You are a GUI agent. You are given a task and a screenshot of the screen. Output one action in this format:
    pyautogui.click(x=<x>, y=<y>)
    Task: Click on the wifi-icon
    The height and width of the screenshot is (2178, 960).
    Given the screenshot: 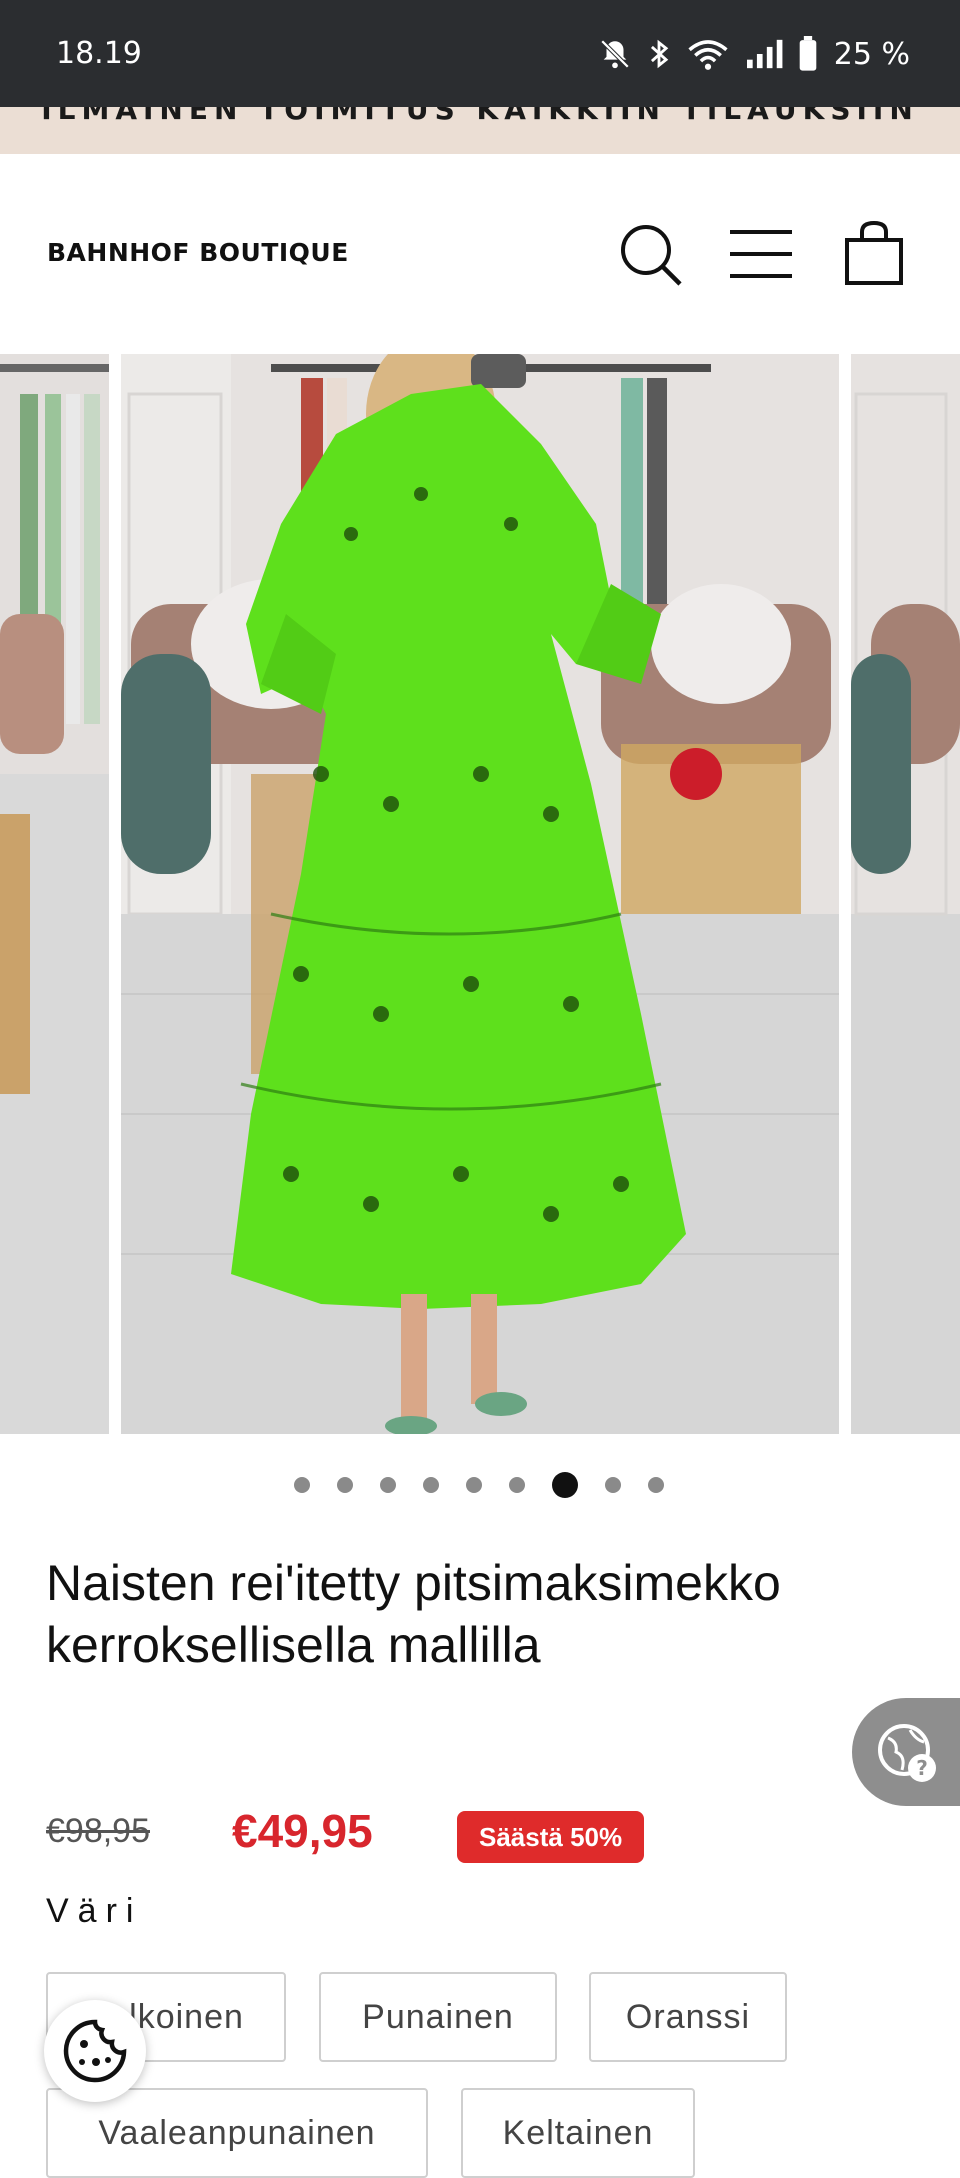 What is the action you would take?
    pyautogui.click(x=708, y=55)
    